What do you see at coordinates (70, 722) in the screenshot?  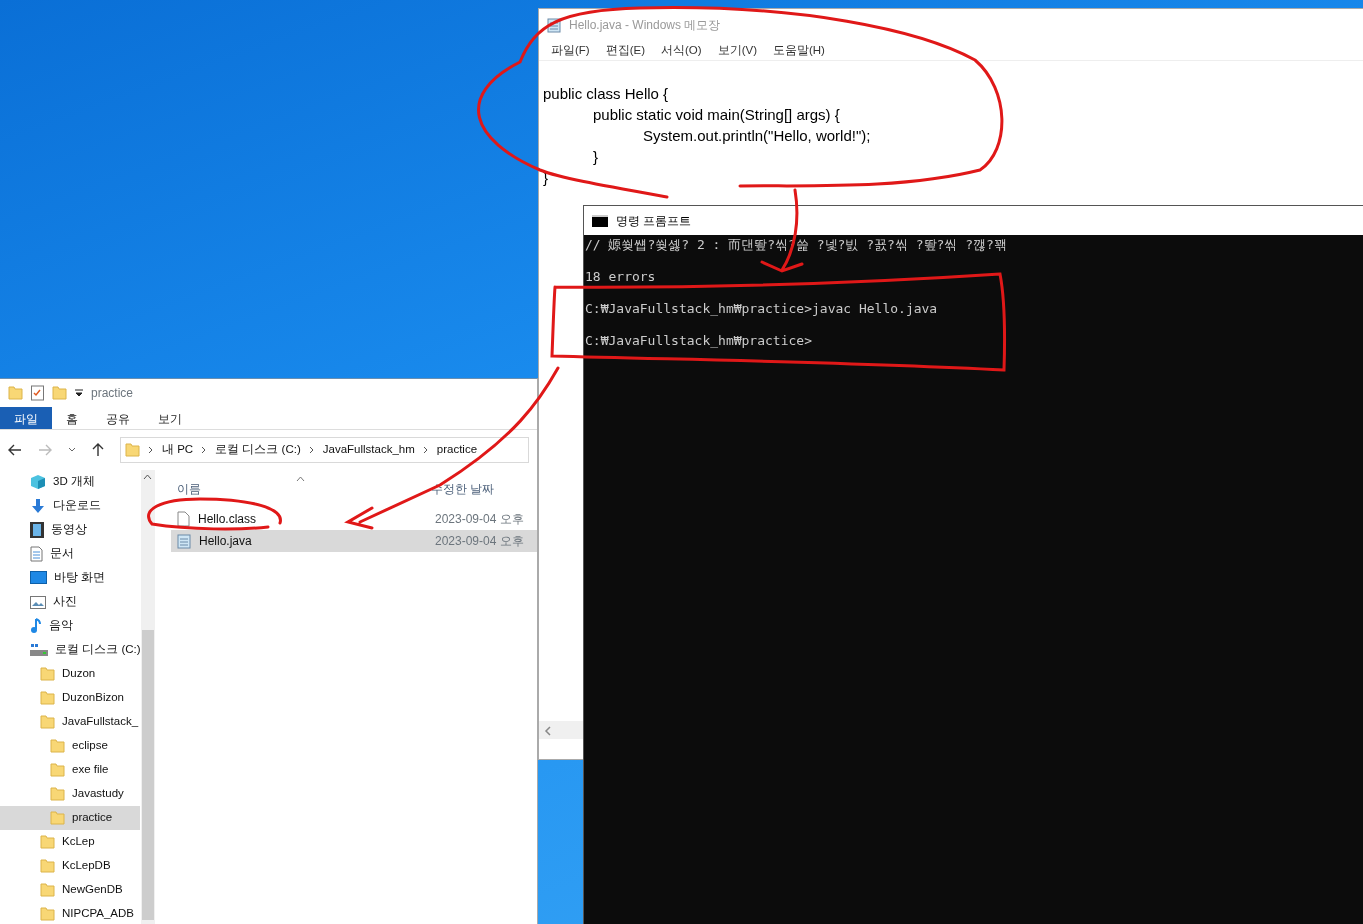 I see `tree-item: JavaFullstack_` at bounding box center [70, 722].